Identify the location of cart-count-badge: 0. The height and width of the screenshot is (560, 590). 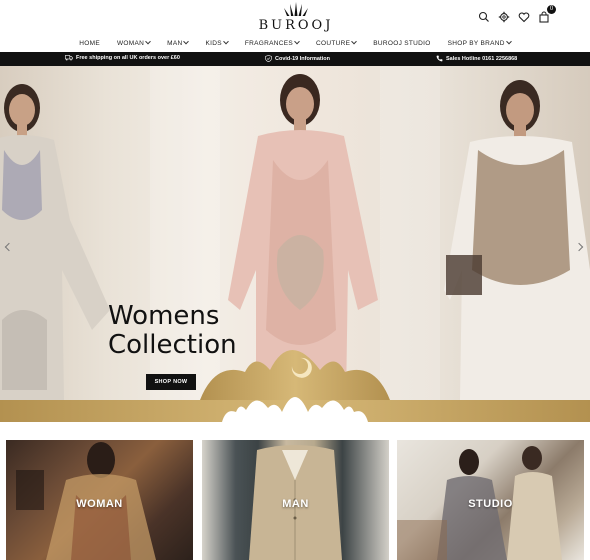
(551, 9).